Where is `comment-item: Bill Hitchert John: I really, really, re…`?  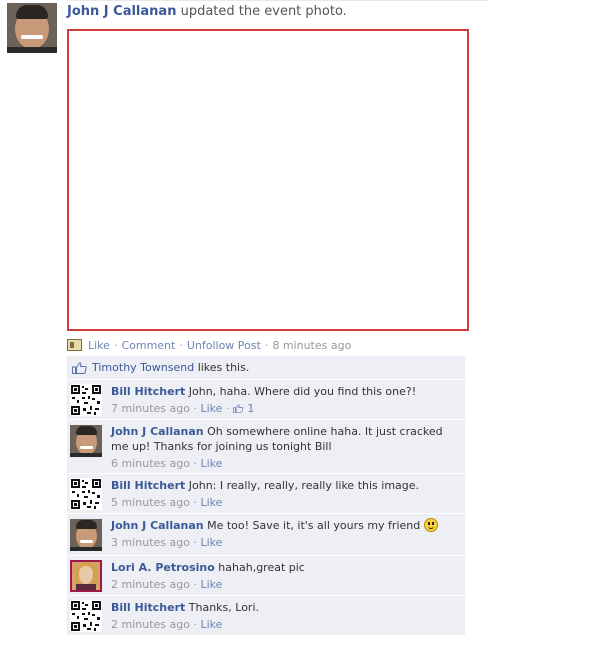
comment-item: Bill Hitchert John: I really, really, re… is located at coordinates (266, 494).